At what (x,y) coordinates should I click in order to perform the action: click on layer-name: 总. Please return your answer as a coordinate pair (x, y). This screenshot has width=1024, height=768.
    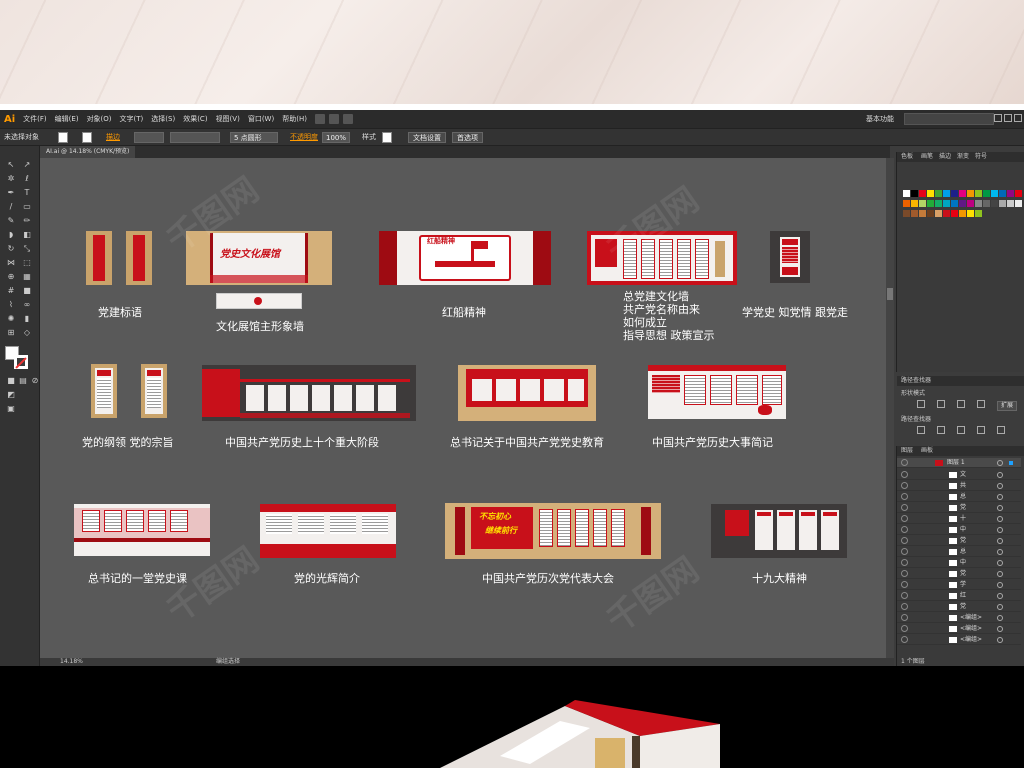
    Looking at the image, I should click on (963, 497).